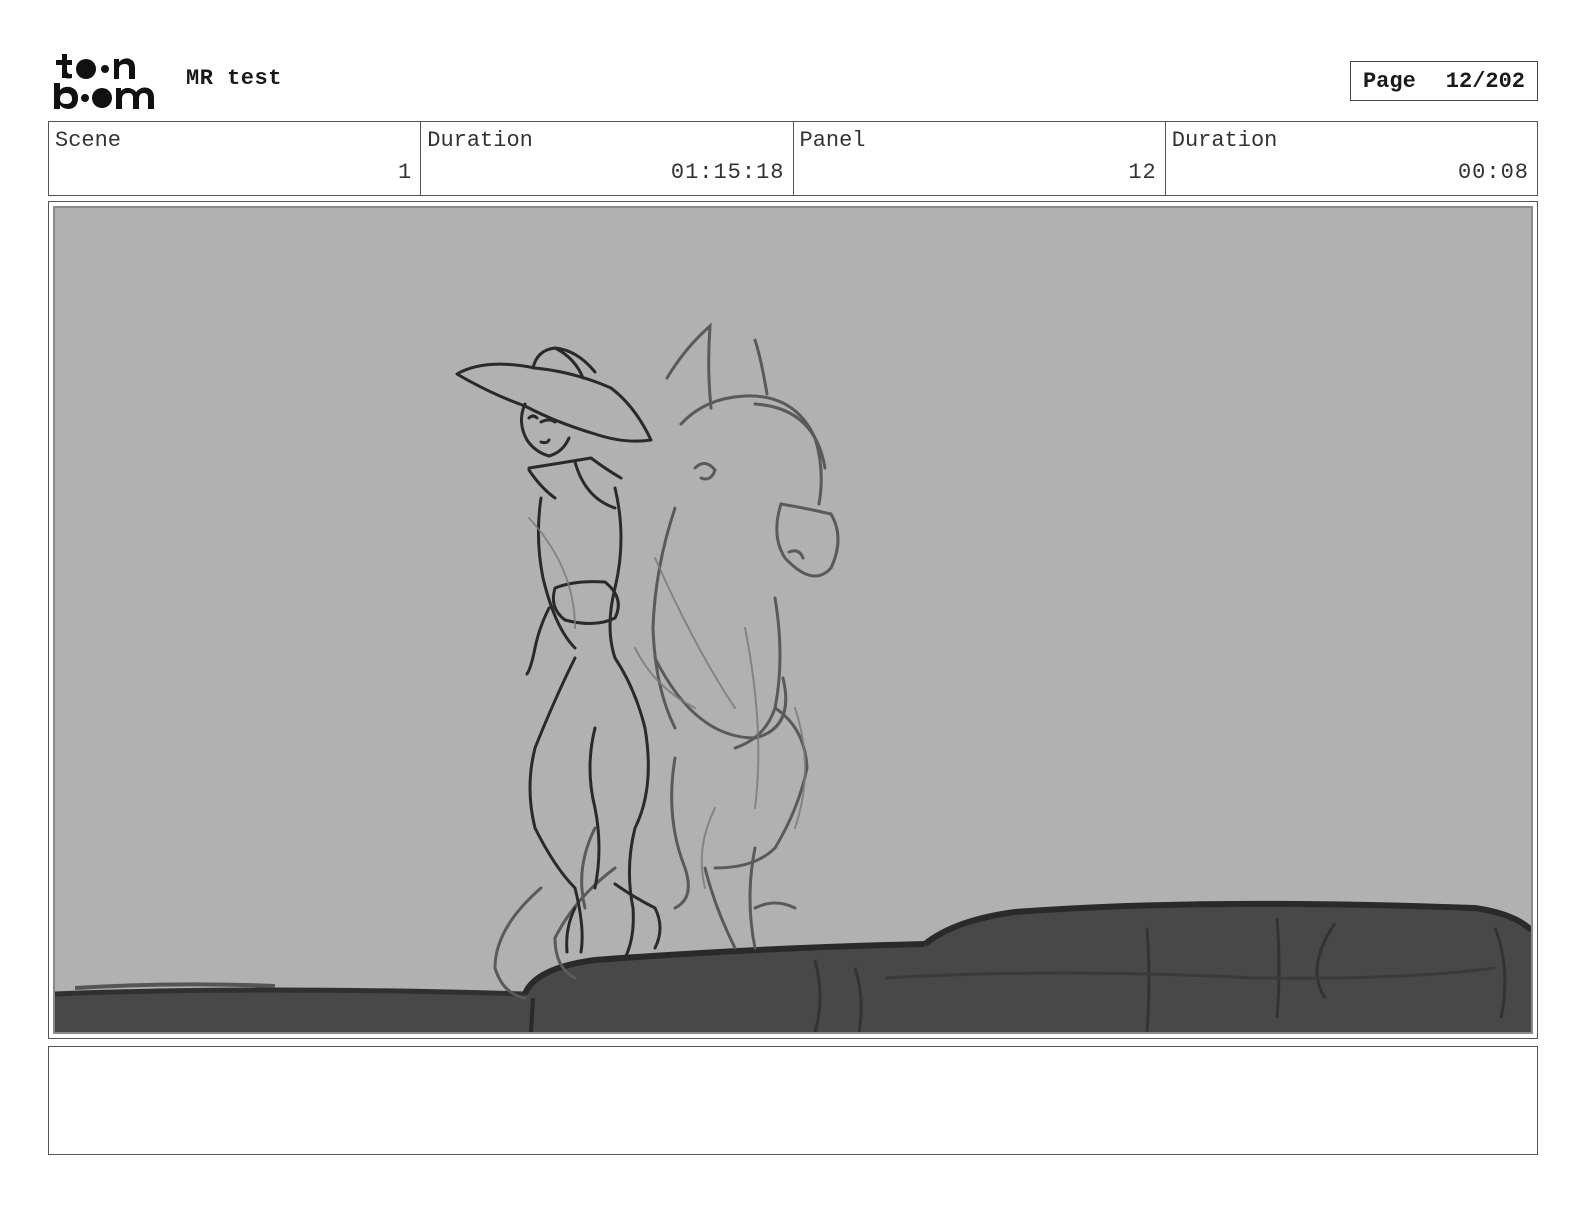  What do you see at coordinates (234, 78) in the screenshot?
I see `project-title: MR test` at bounding box center [234, 78].